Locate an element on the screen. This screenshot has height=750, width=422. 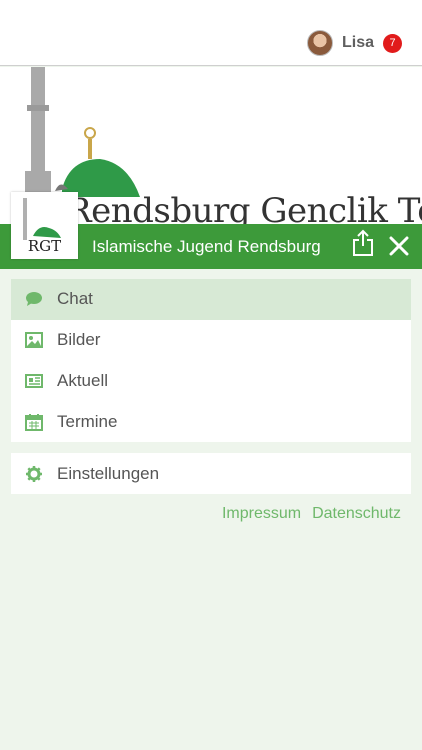
newspaper-icon is located at coordinates (34, 381).